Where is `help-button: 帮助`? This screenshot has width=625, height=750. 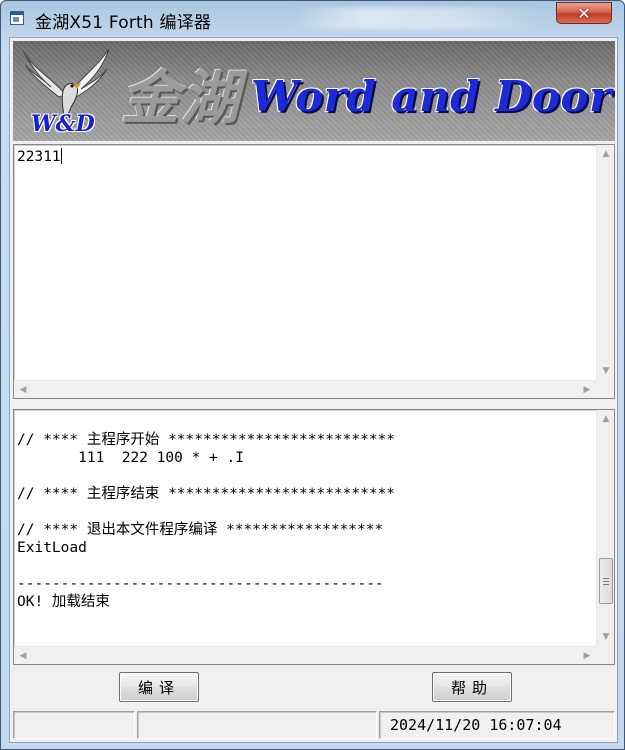
help-button: 帮助 is located at coordinates (472, 687).